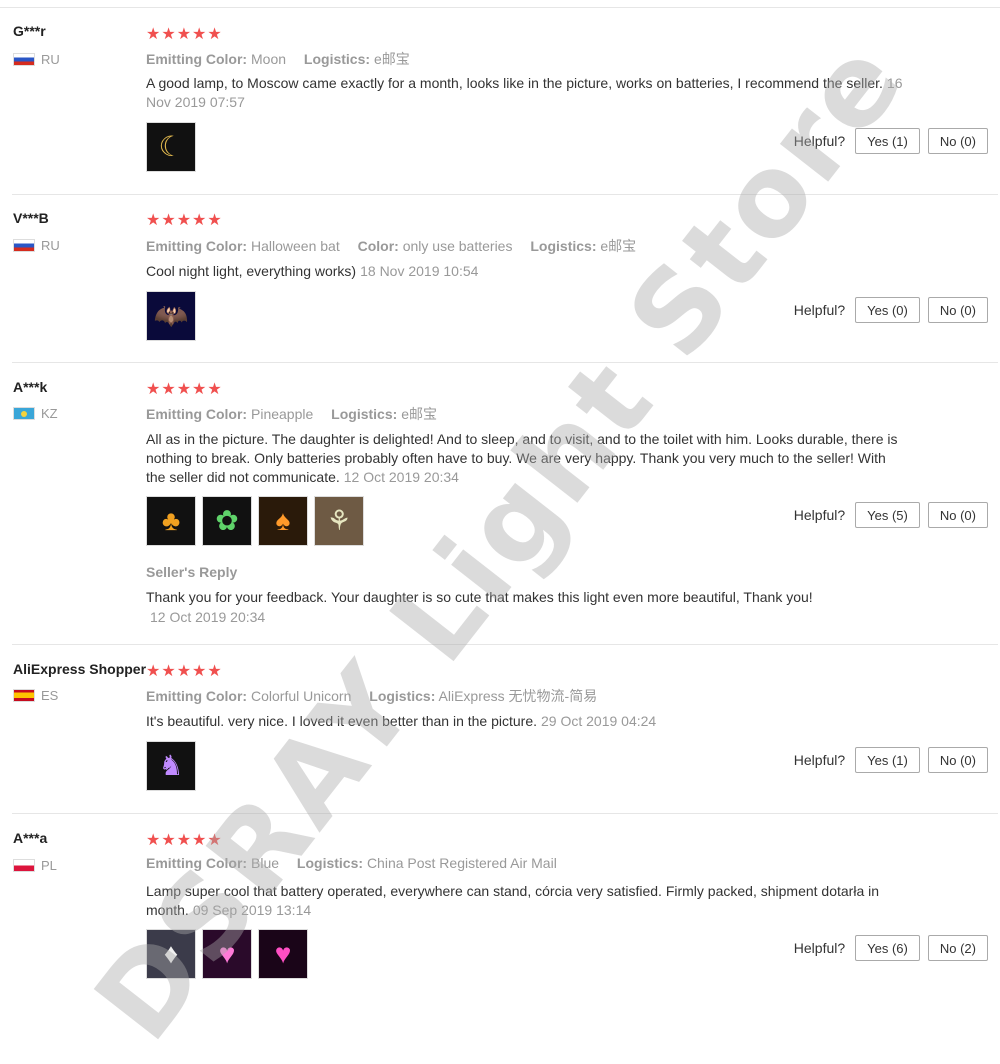 Image resolution: width=1000 pixels, height=1064 pixels. What do you see at coordinates (295, 246) in the screenshot?
I see `attribute-value: Halloween bat` at bounding box center [295, 246].